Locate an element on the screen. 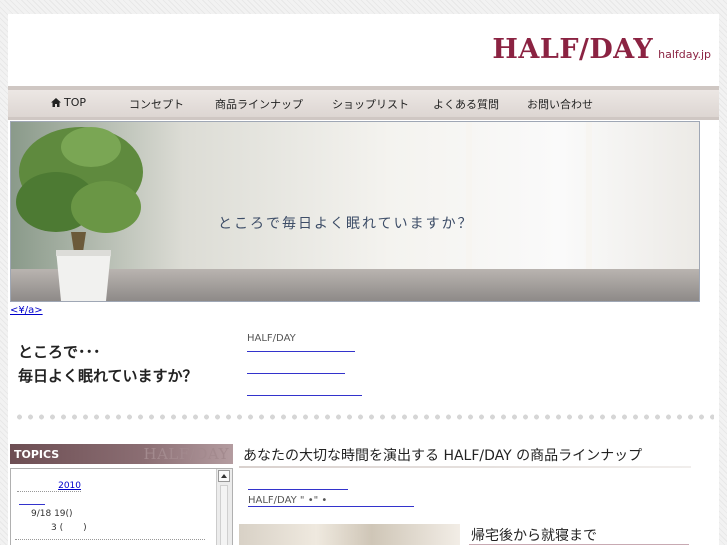  product-heading: 帰宅後から就寝まで is located at coordinates (534, 536).